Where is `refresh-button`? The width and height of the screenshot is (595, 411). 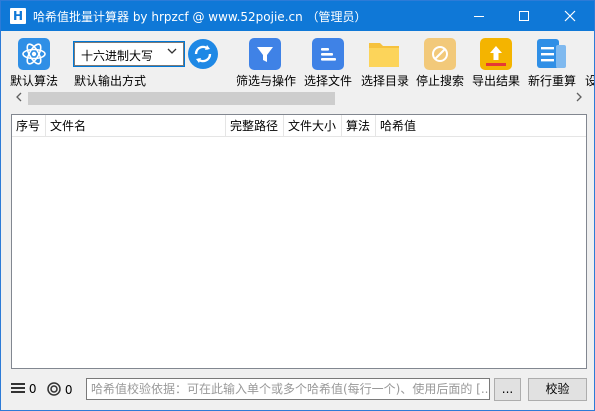
refresh-button is located at coordinates (203, 54).